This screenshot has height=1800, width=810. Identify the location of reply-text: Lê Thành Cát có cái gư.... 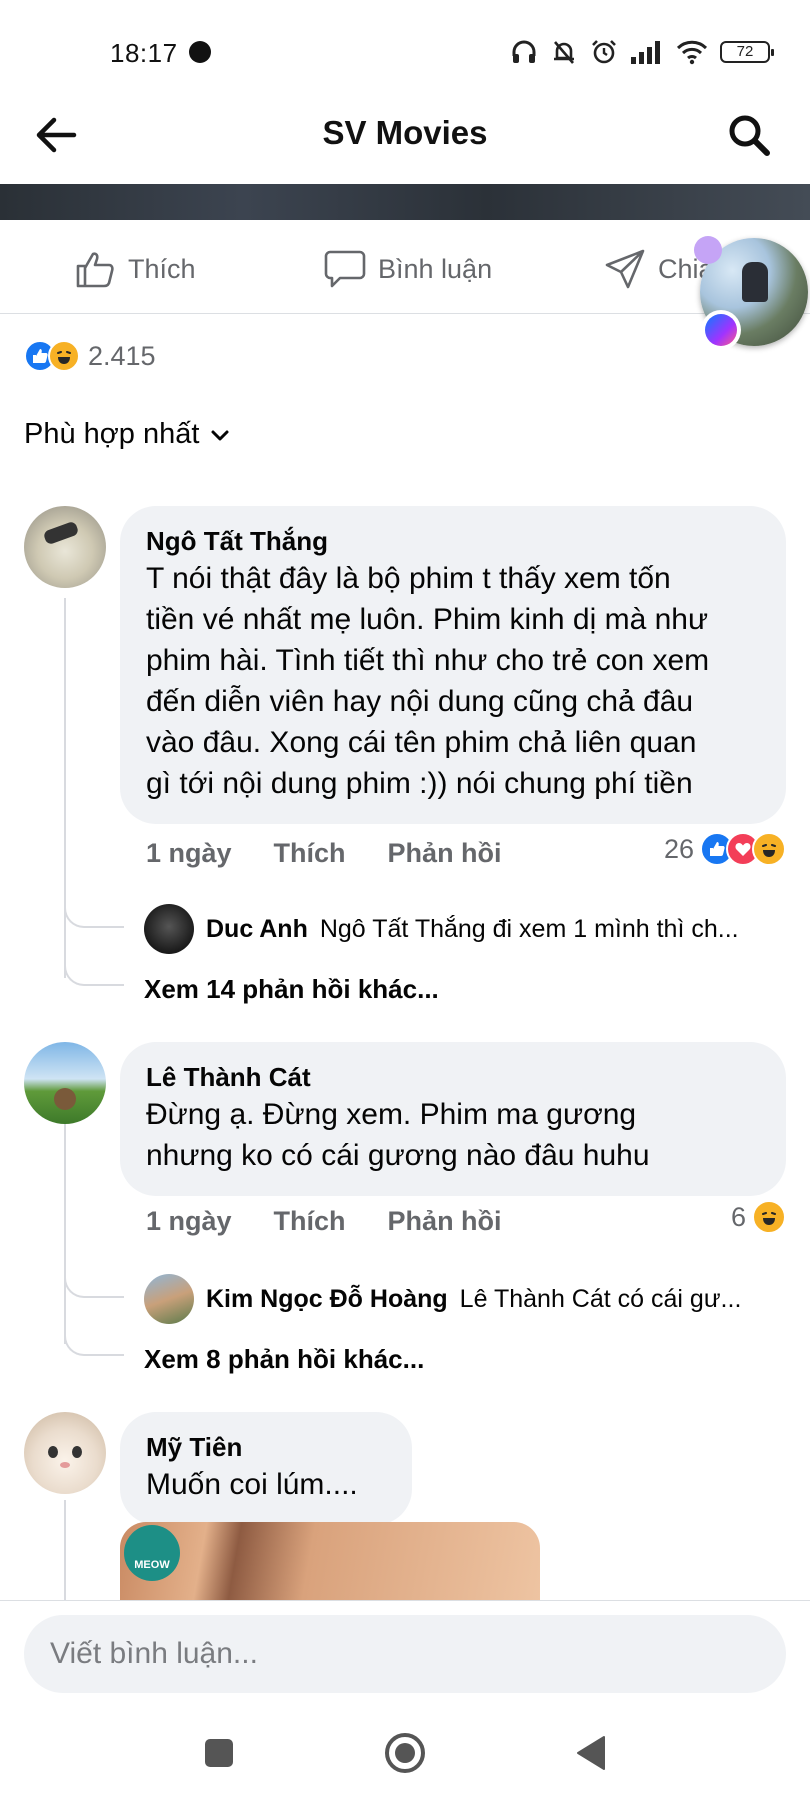
(600, 1298).